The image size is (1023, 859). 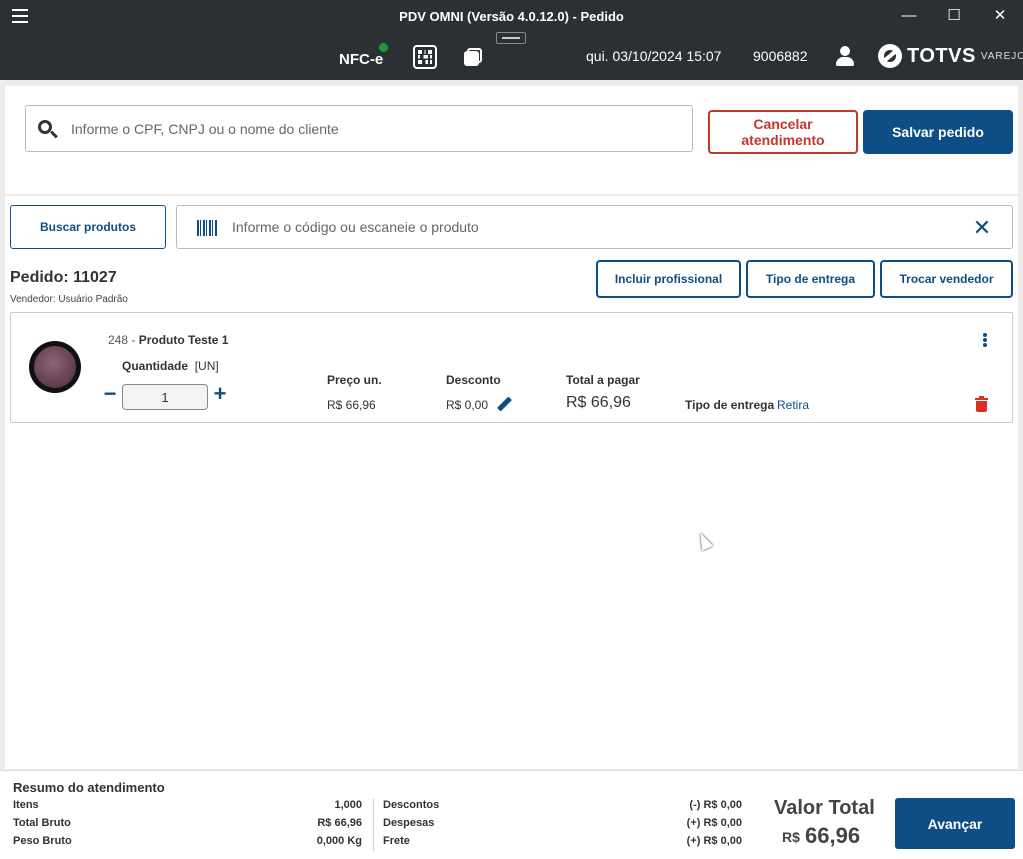 I want to click on copy-icon, so click(x=473, y=57).